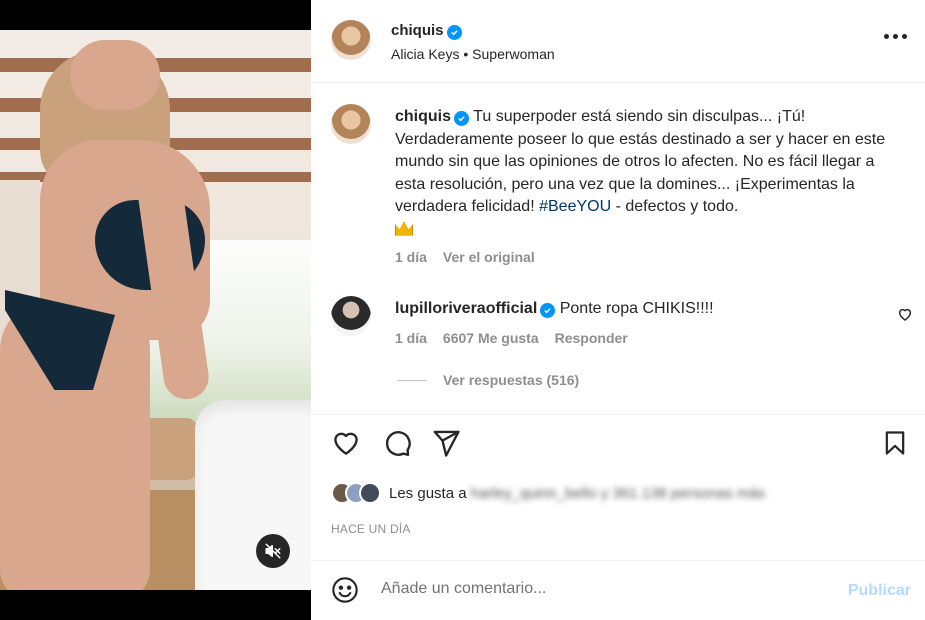 This screenshot has height=620, width=925. I want to click on comment-username: lupilloriveraofficial, so click(466, 308).